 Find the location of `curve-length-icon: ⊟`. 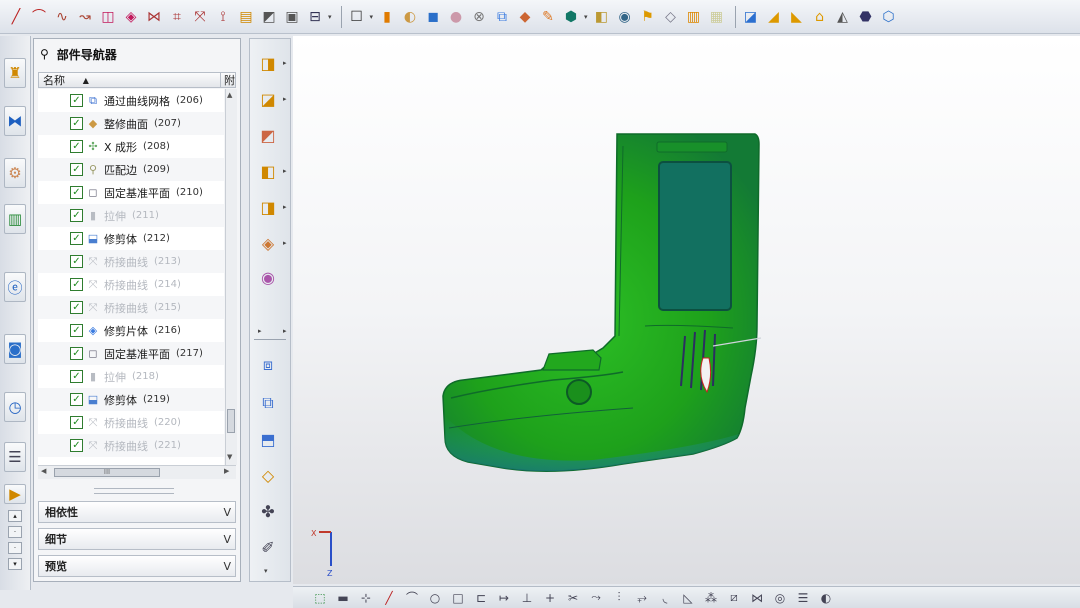

curve-length-icon: ⊟ is located at coordinates (315, 17).